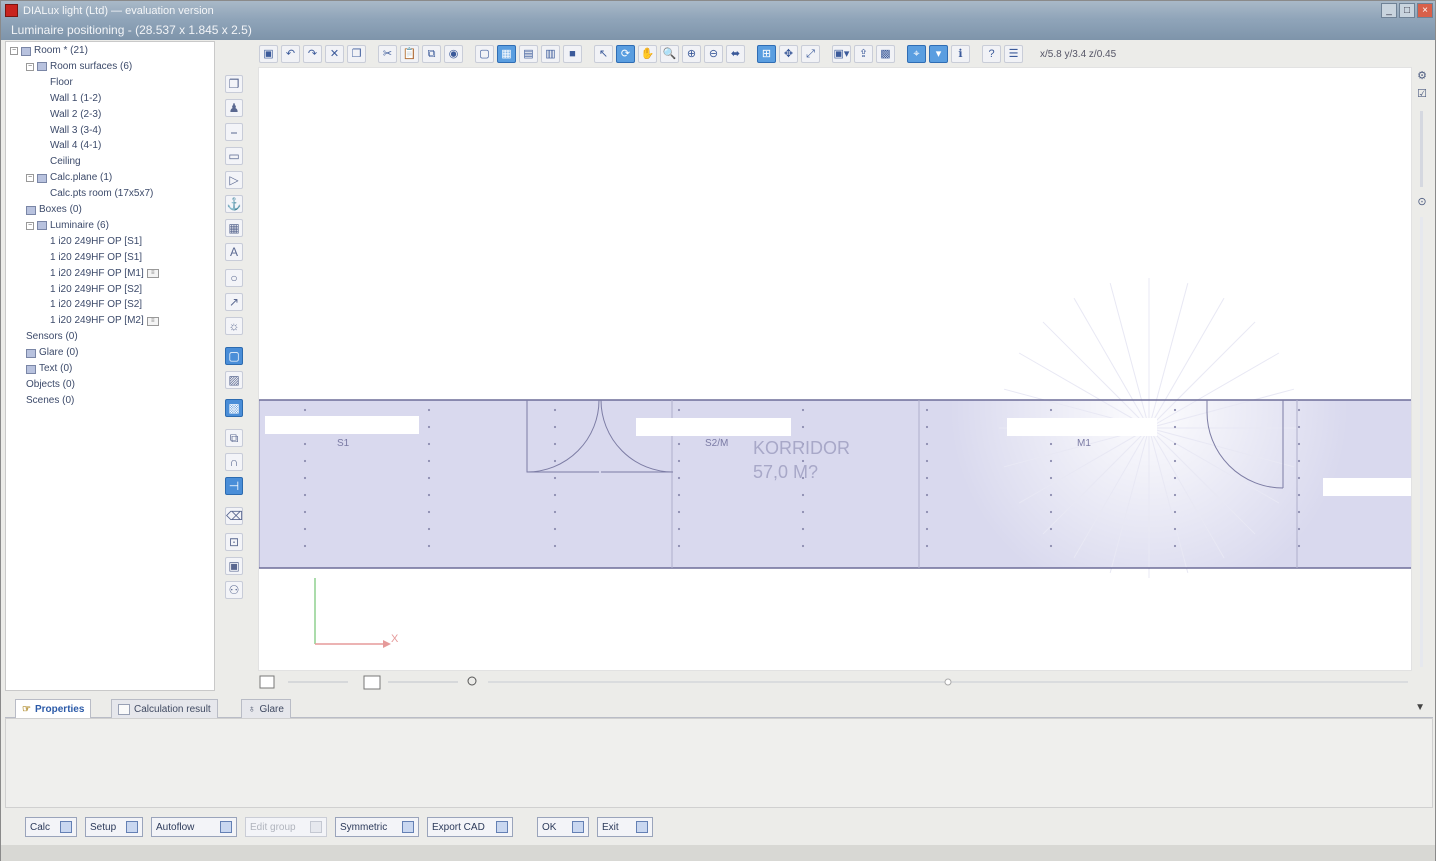  I want to click on help-icon: ?, so click(991, 54).